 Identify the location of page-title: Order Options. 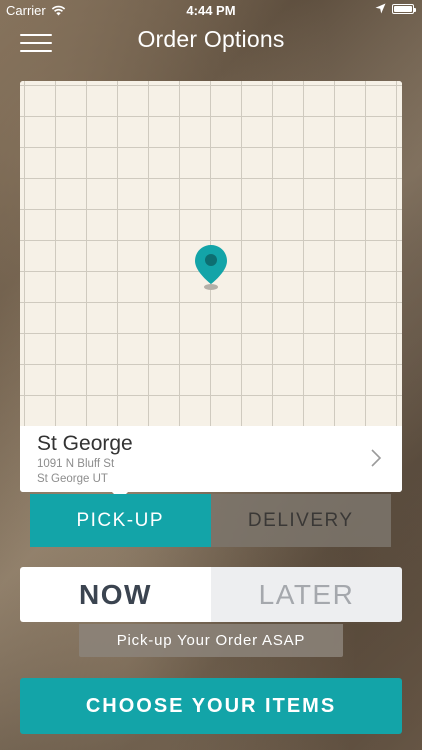
(211, 39).